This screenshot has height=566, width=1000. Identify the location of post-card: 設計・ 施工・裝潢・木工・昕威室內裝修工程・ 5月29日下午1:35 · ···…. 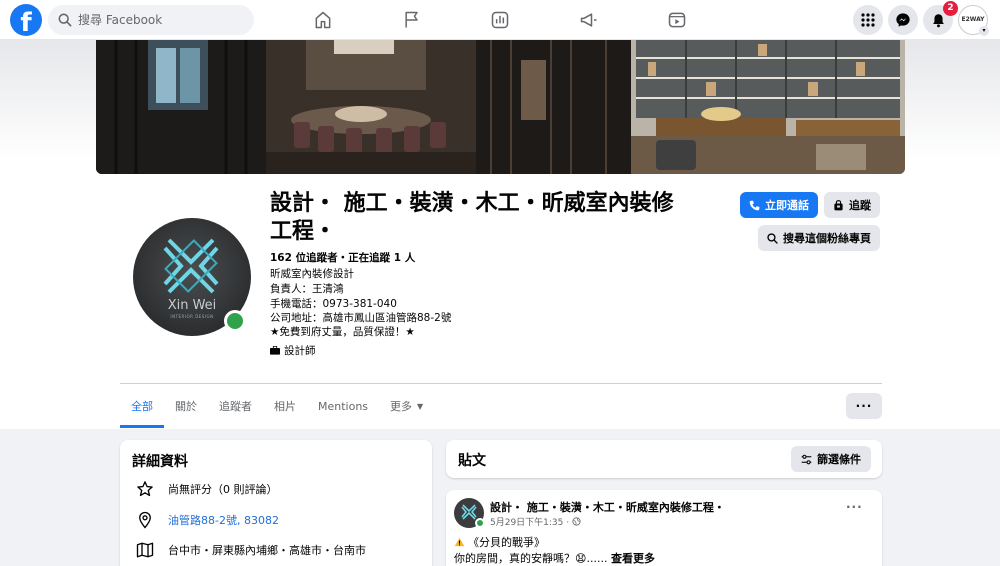
(664, 528).